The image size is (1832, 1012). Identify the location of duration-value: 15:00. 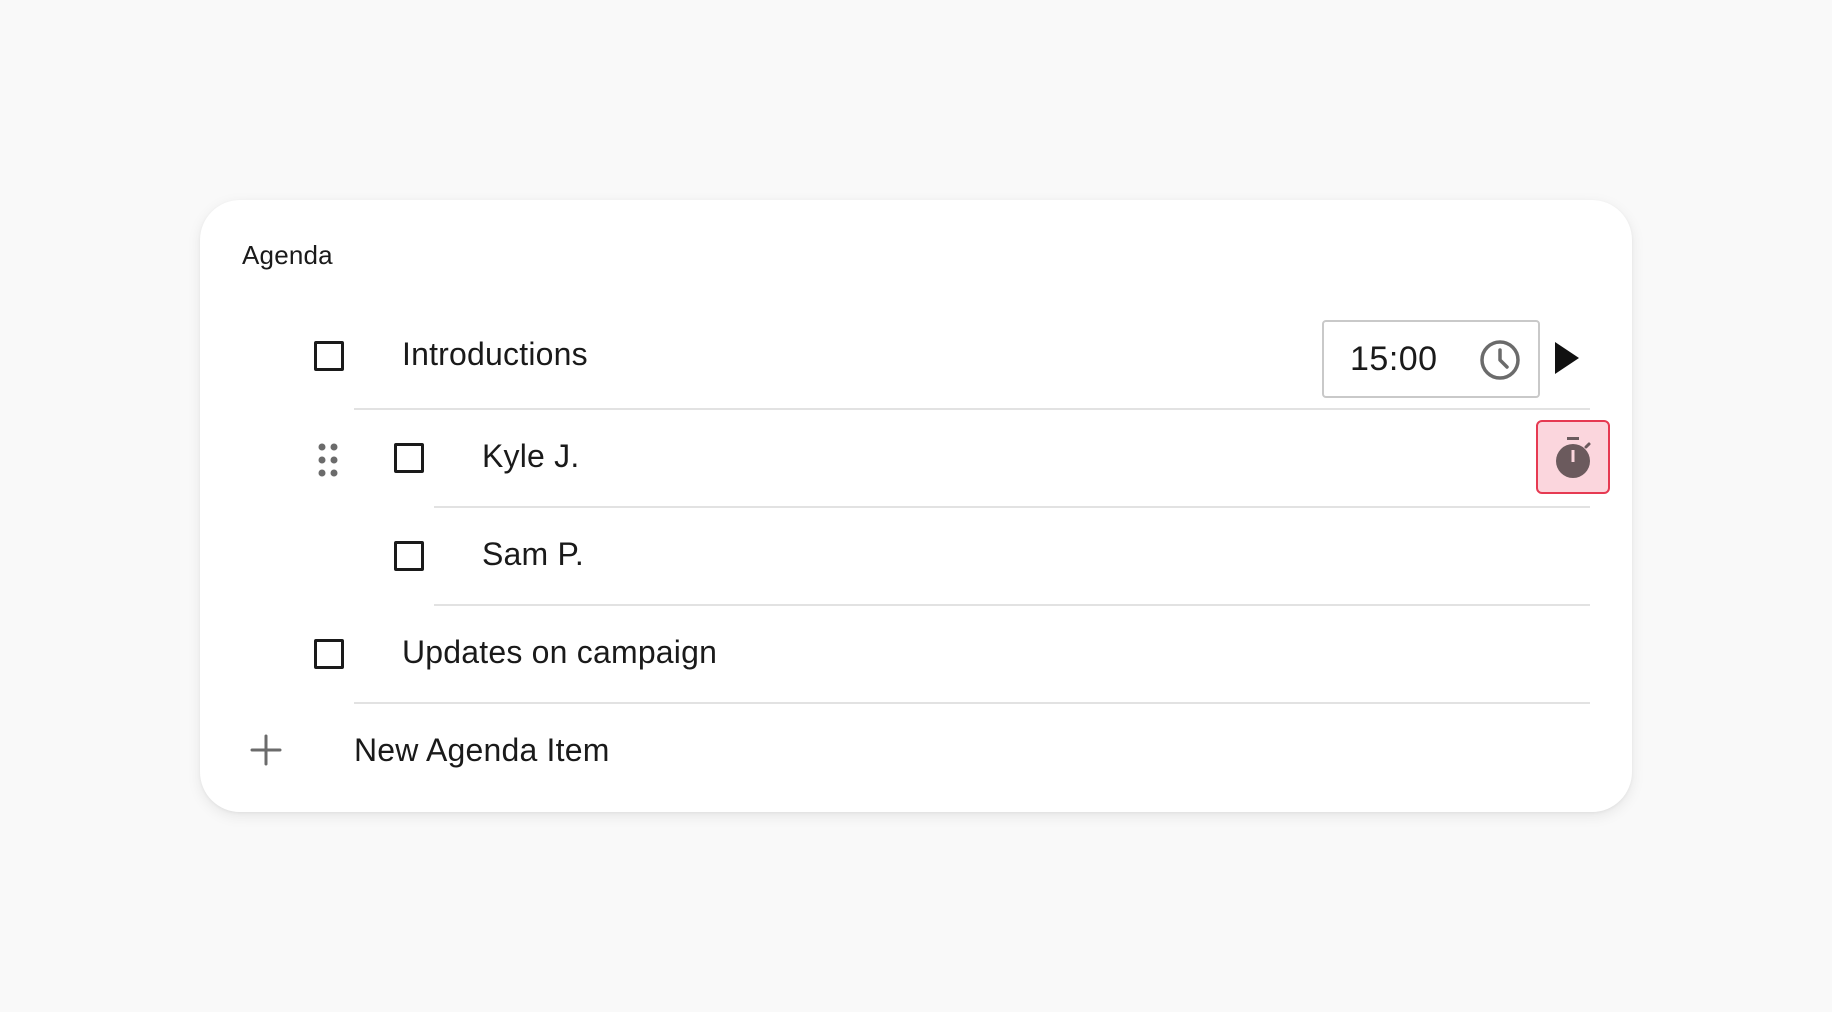
(1394, 359).